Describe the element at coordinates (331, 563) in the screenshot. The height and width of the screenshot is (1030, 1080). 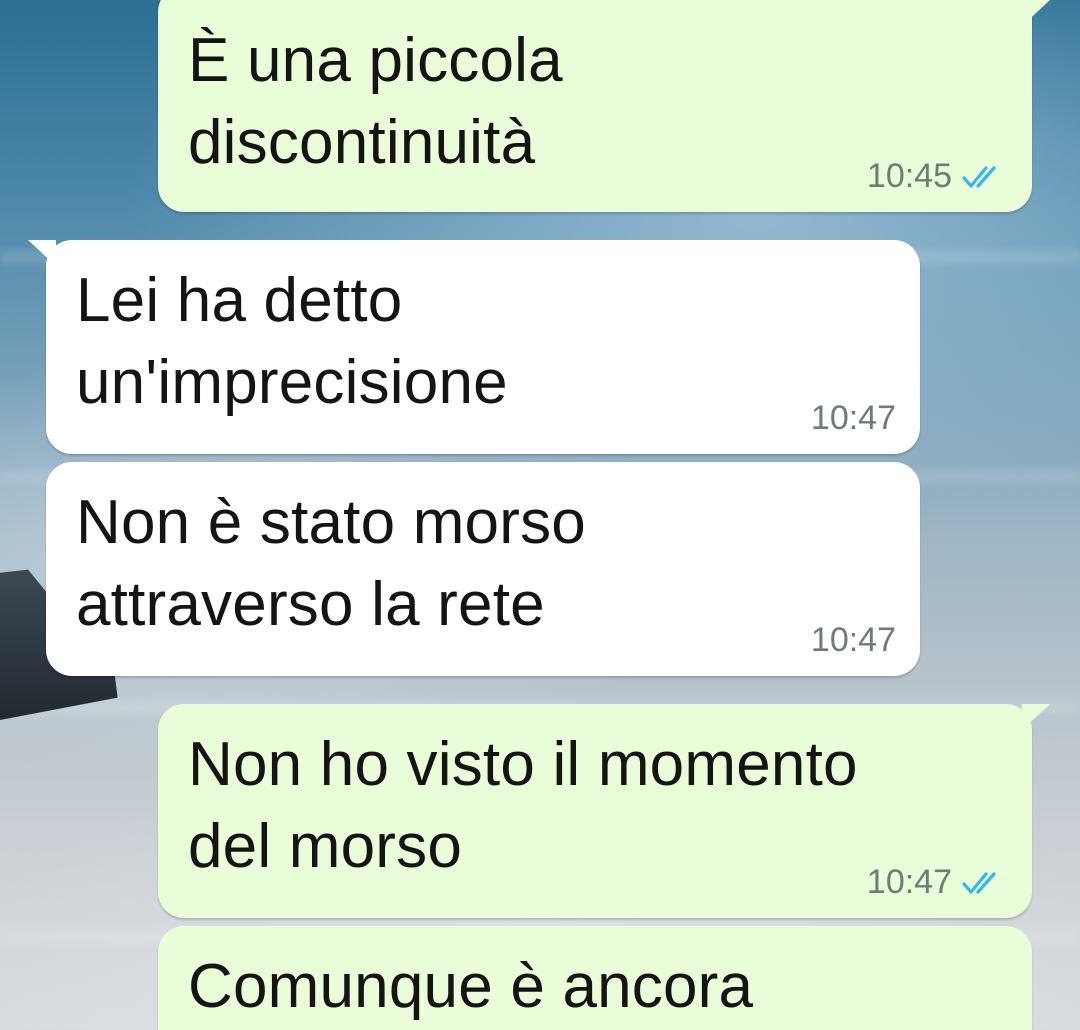
I see `message-text: Non è stato morso attraverso la rete` at that location.